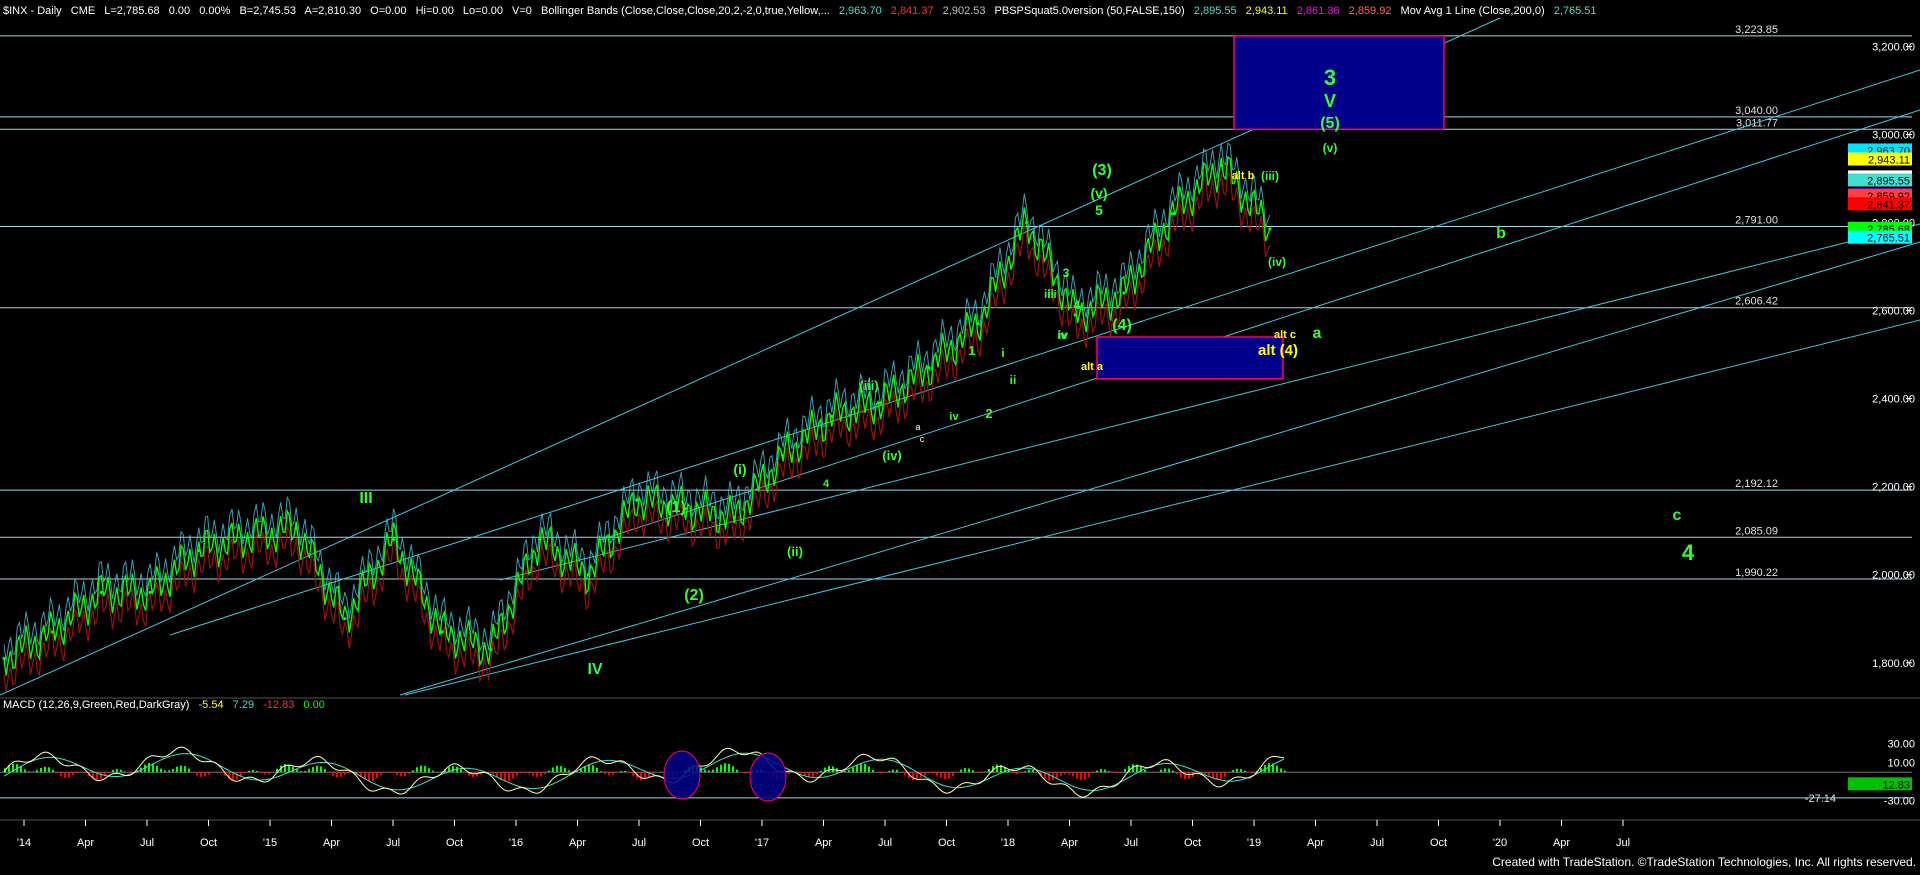 The width and height of the screenshot is (1920, 875). What do you see at coordinates (483, 11) in the screenshot?
I see `low: Lo=0.00` at bounding box center [483, 11].